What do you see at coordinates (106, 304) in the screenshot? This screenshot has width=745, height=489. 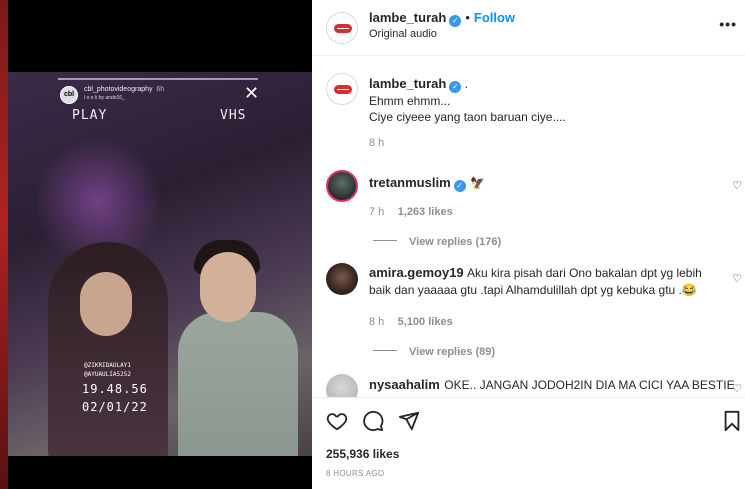 I see `woman-face` at bounding box center [106, 304].